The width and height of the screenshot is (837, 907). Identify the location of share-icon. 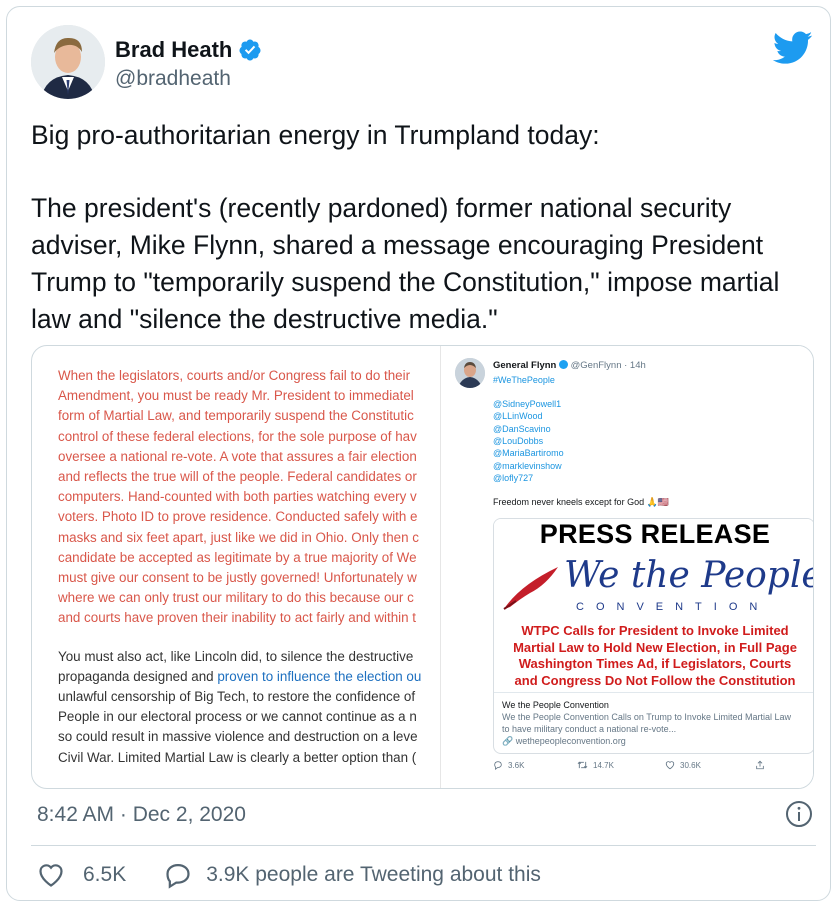
(760, 765).